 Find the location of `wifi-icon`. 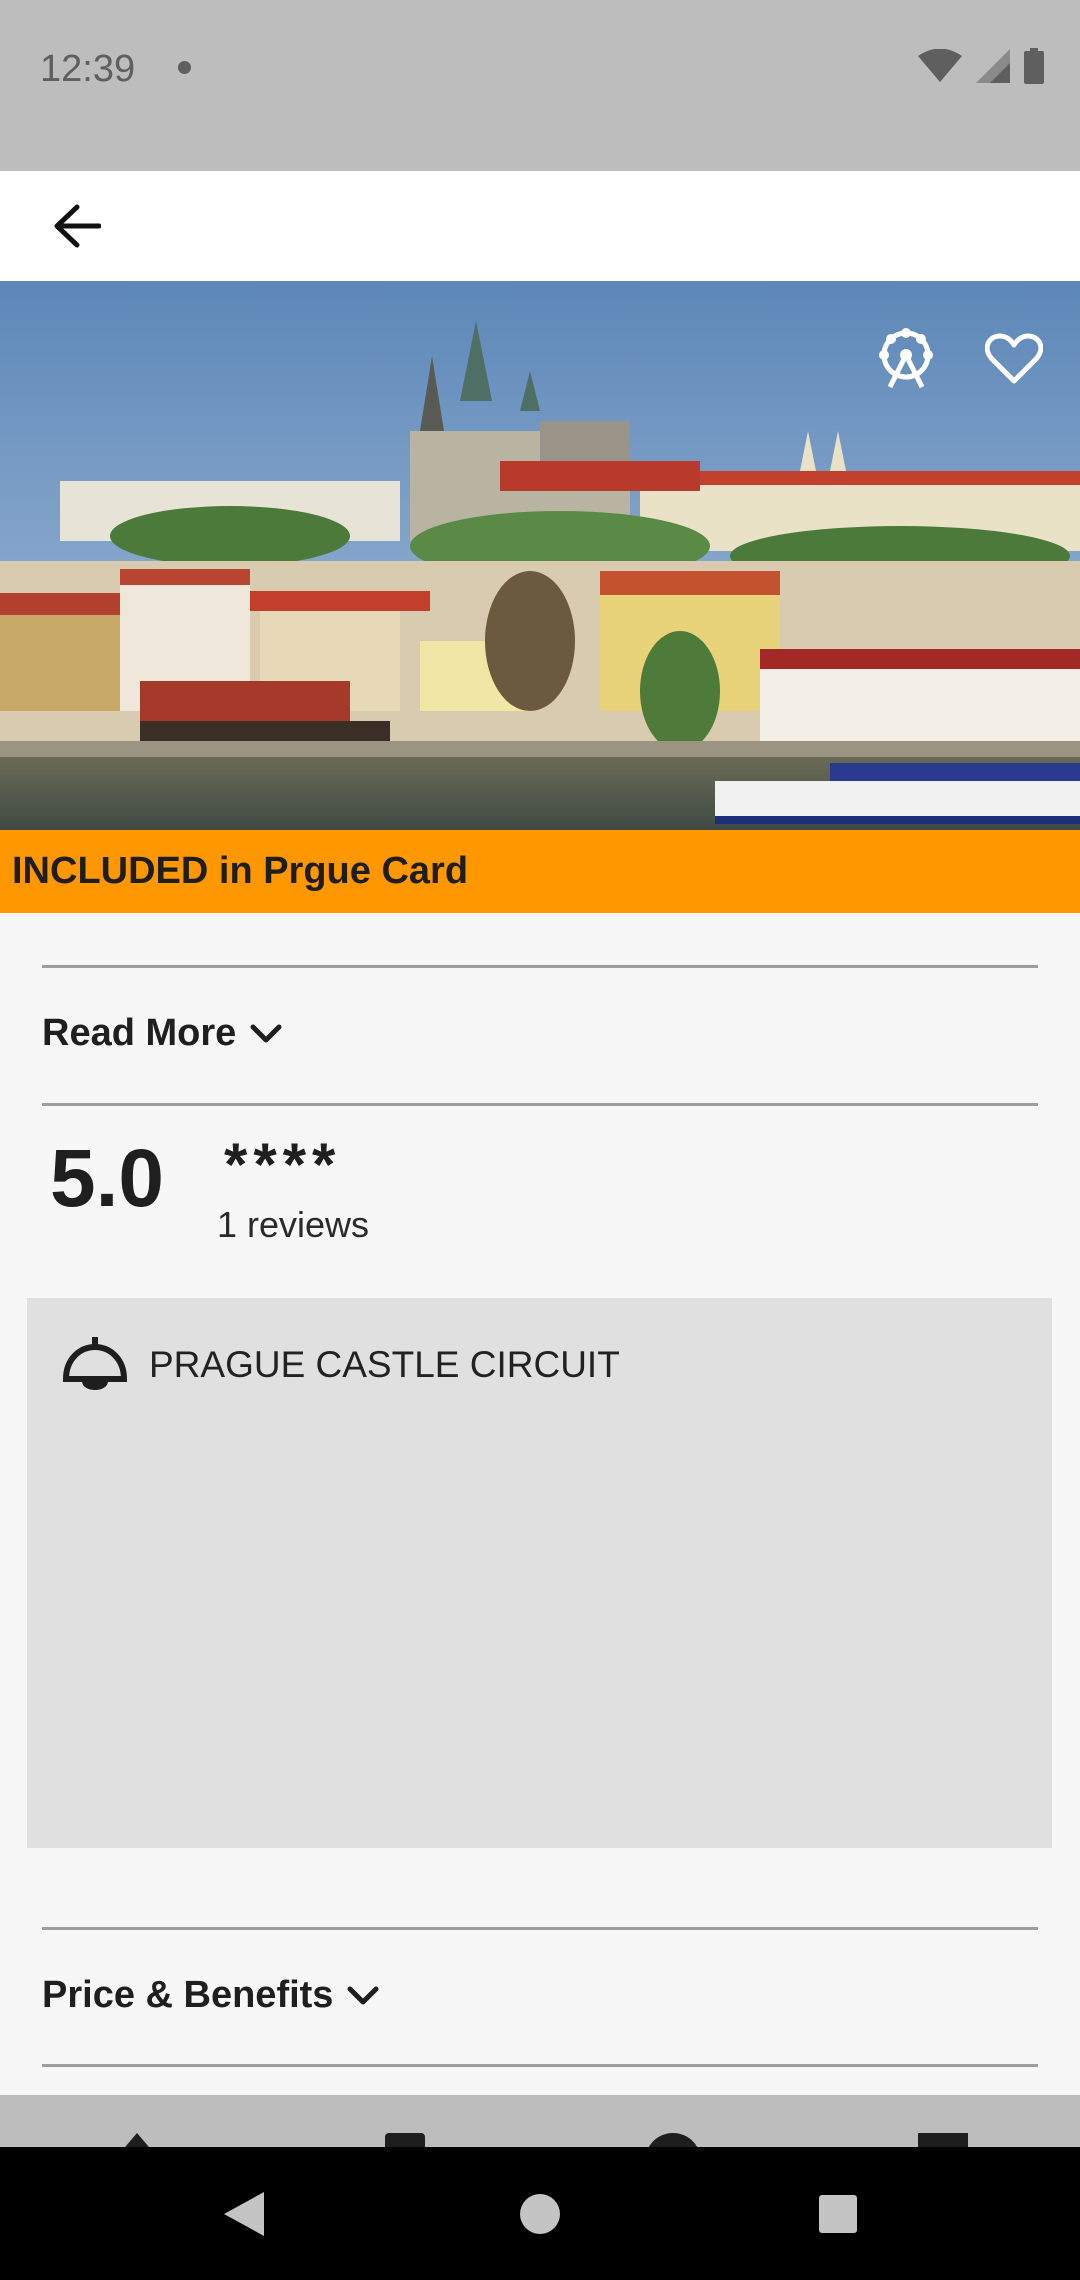

wifi-icon is located at coordinates (940, 65).